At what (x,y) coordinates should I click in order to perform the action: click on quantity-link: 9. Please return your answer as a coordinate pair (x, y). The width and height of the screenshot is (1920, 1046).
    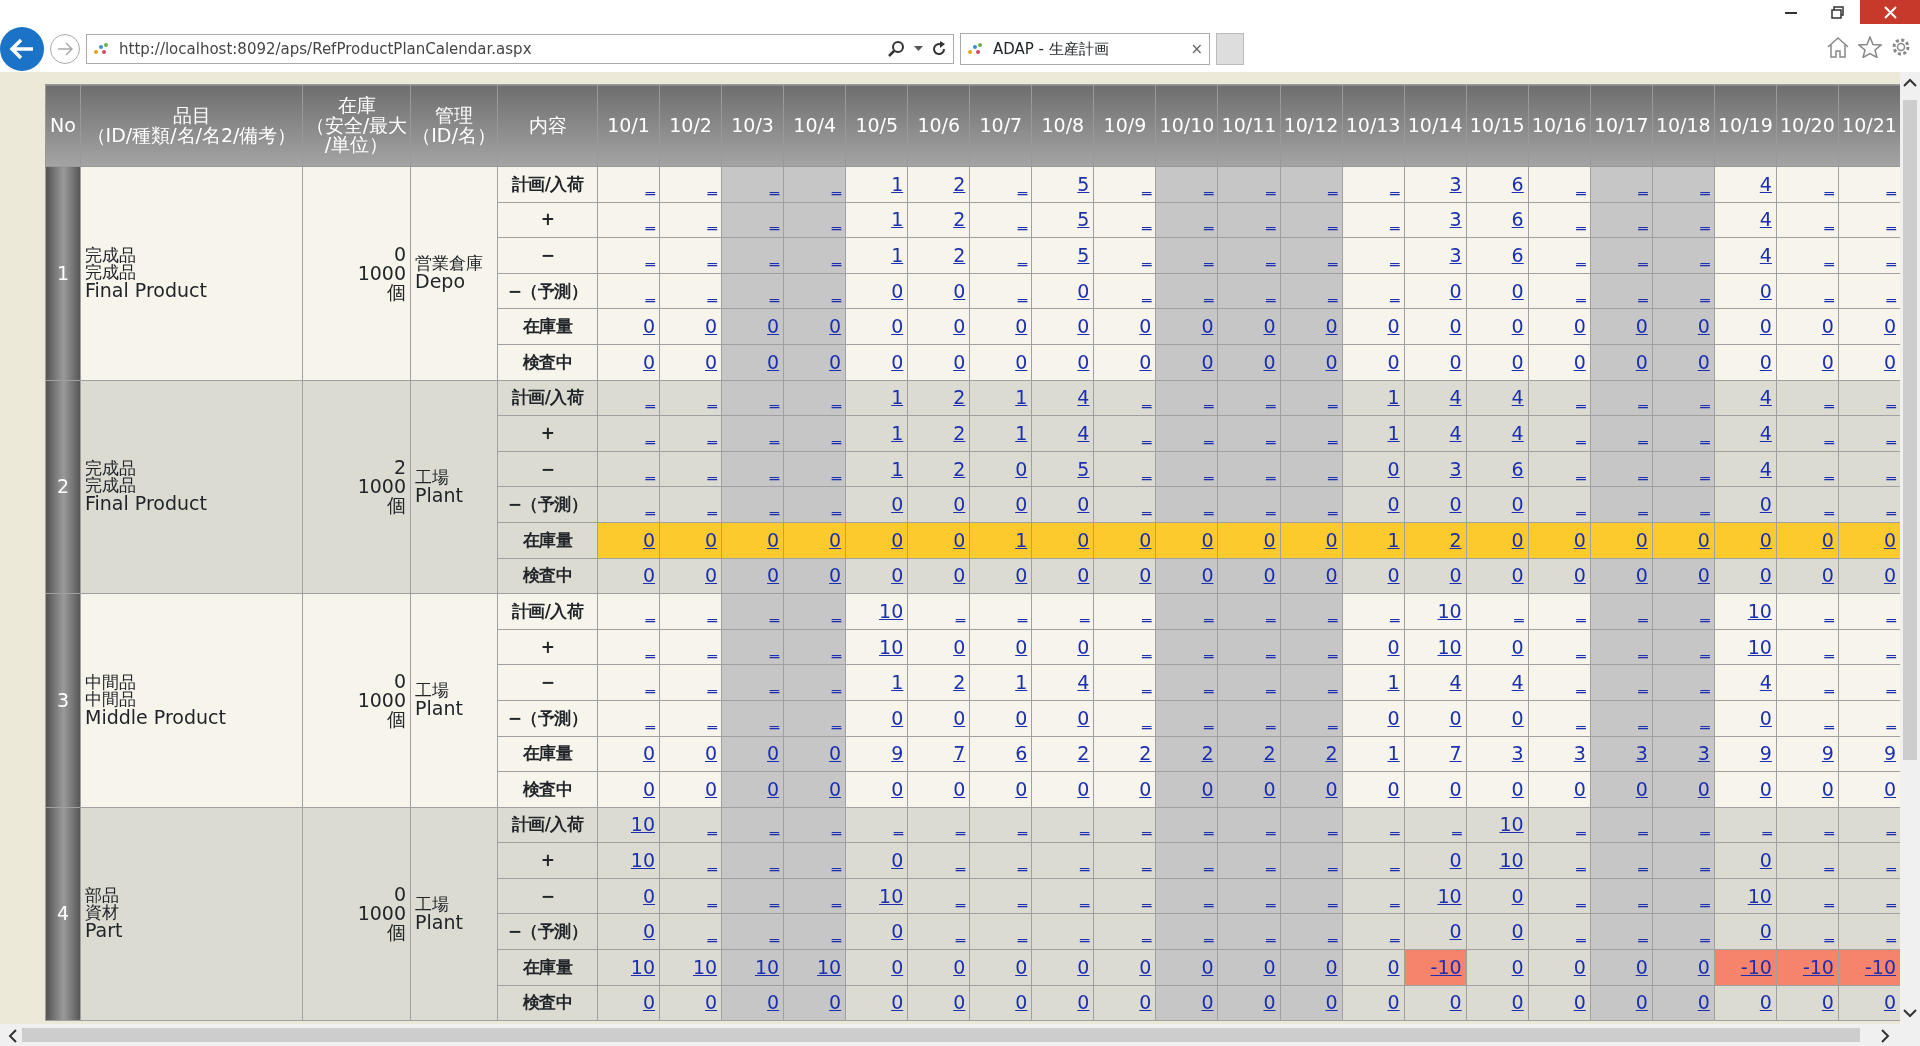
    Looking at the image, I should click on (1827, 753).